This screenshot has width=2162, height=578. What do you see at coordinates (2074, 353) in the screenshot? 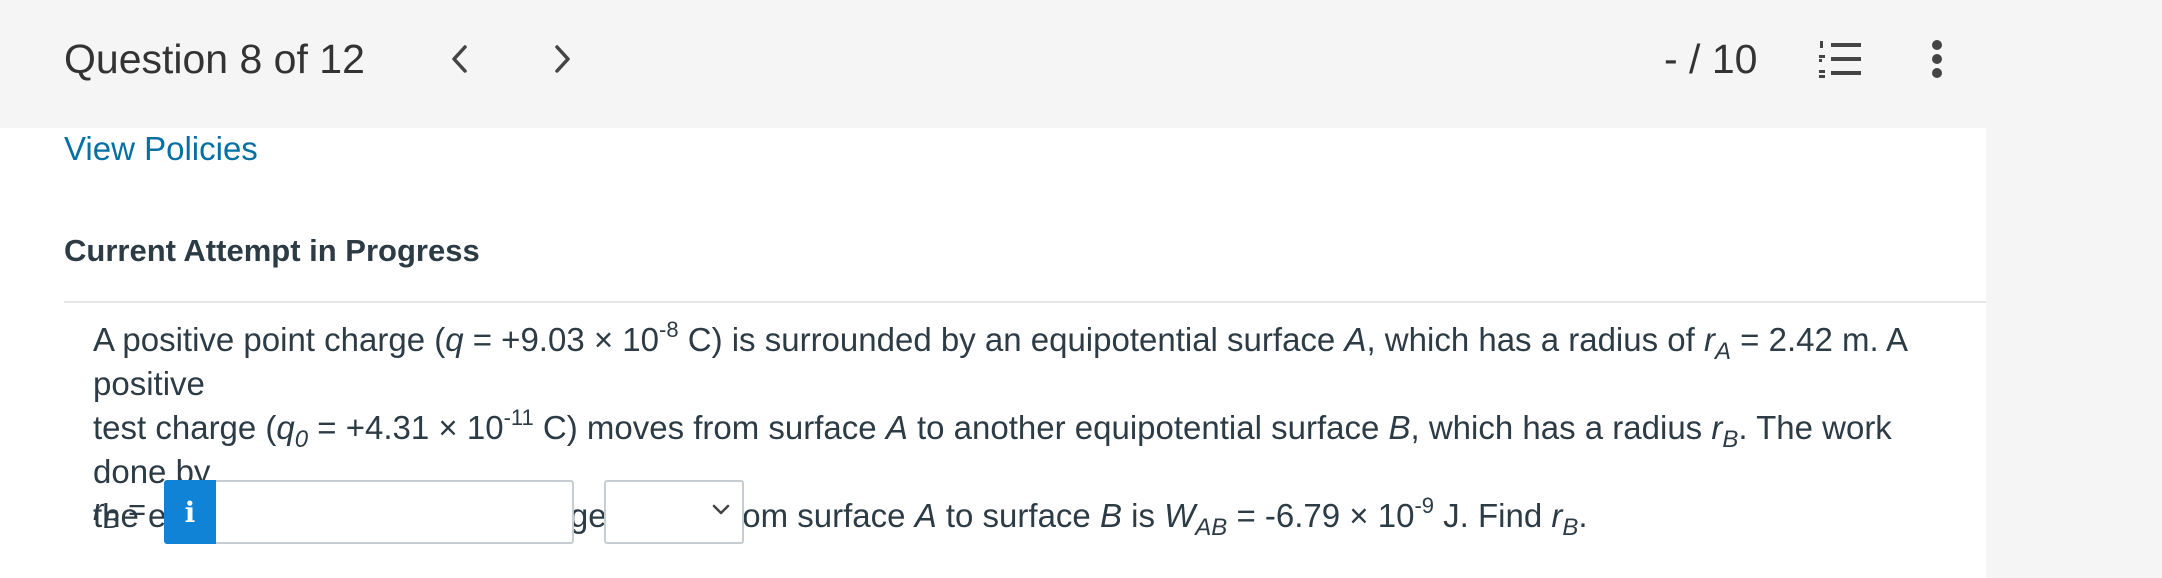
I see `page-gutter` at bounding box center [2074, 353].